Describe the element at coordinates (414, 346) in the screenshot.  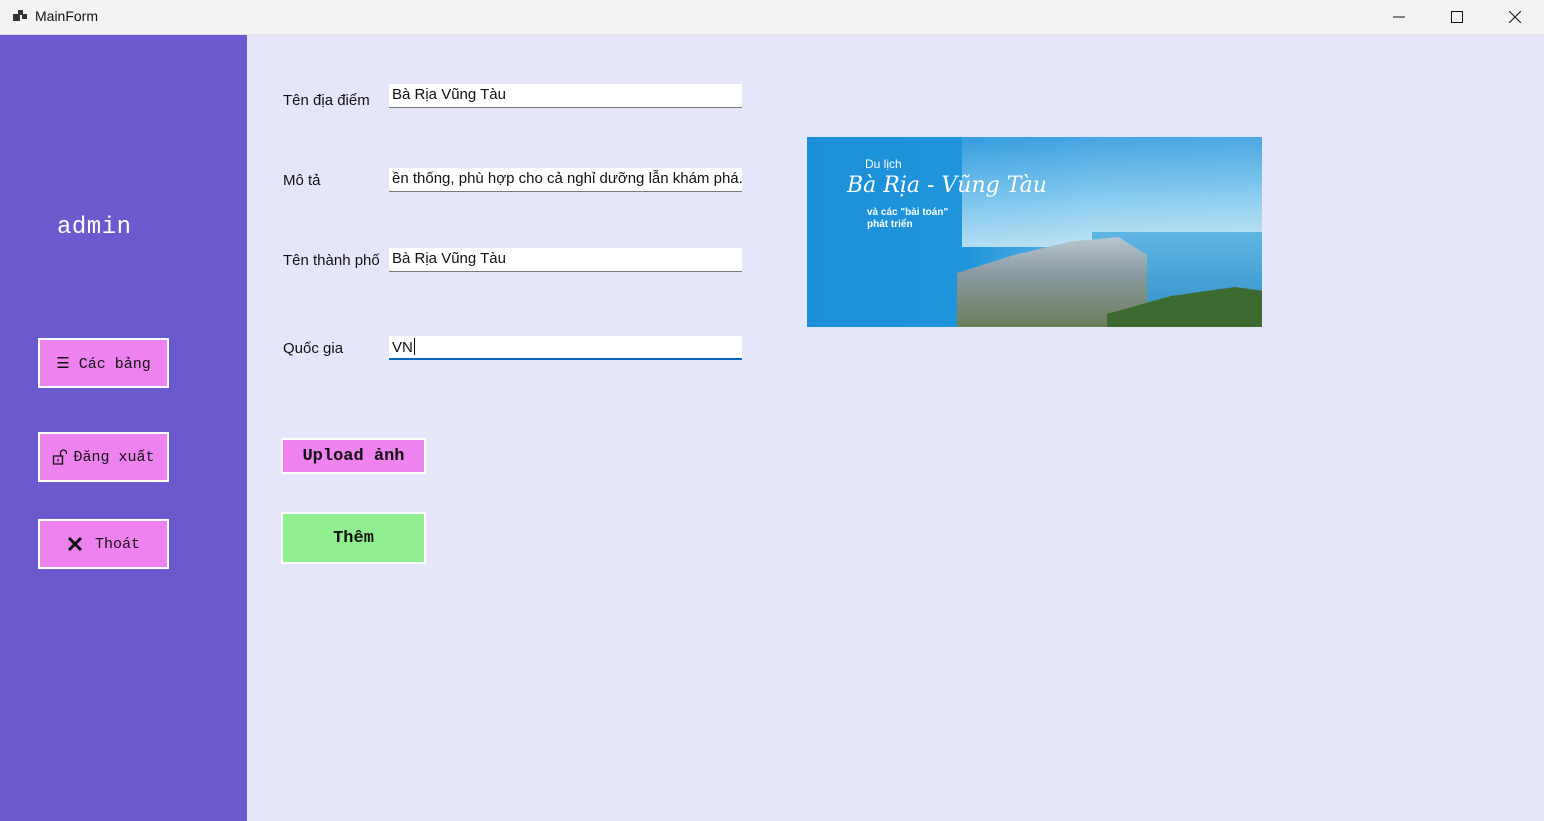
I see `text-caret` at that location.